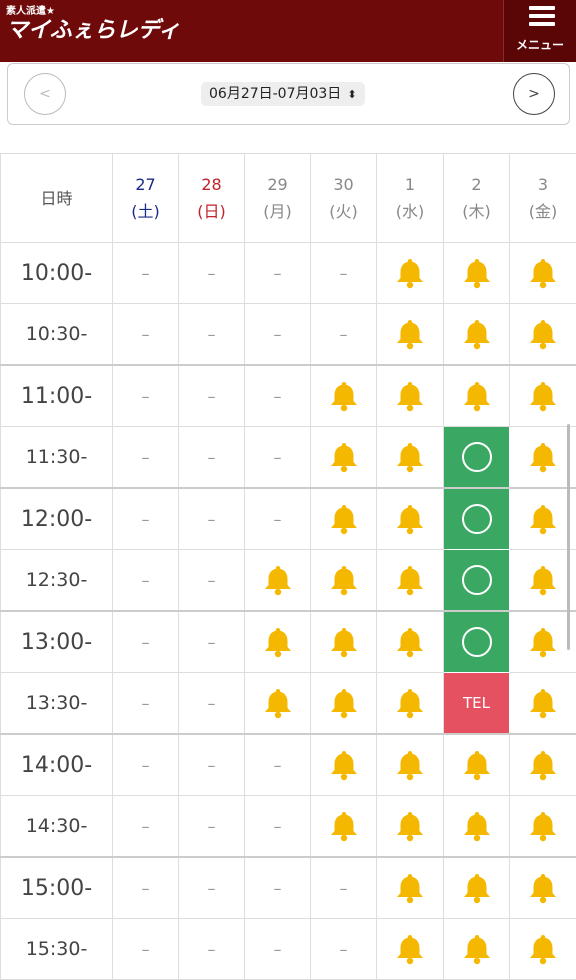 The width and height of the screenshot is (576, 980). I want to click on site-logo: 素人派遣★ マイふぇらレディ, so click(93, 25).